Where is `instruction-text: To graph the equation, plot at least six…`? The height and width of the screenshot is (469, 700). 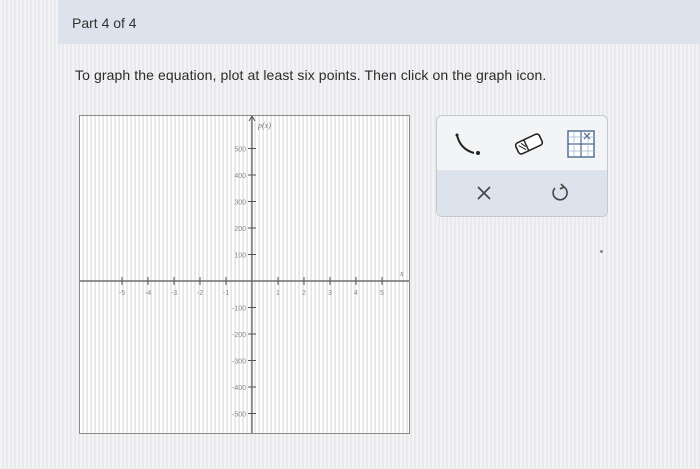
instruction-text: To graph the equation, plot at least six… is located at coordinates (311, 75).